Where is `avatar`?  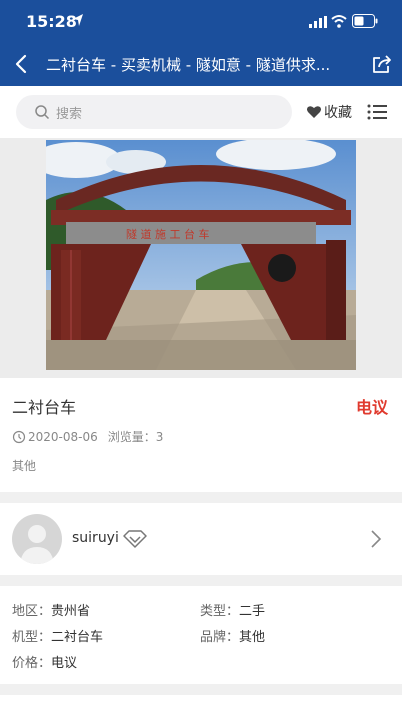 avatar is located at coordinates (37, 539).